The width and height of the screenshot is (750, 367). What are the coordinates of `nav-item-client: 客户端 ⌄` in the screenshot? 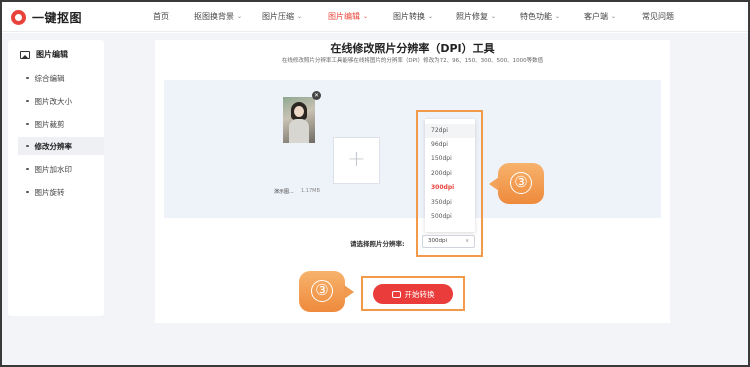 It's located at (600, 16).